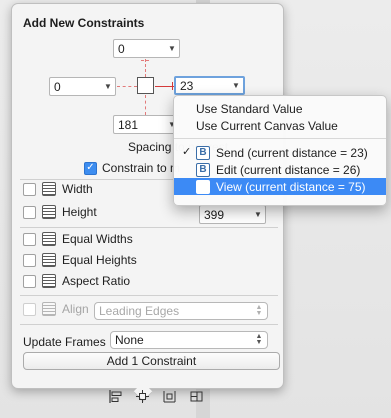 Image resolution: width=391 pixels, height=418 pixels. I want to click on menu-item-label: Use Standard Value, so click(249, 108).